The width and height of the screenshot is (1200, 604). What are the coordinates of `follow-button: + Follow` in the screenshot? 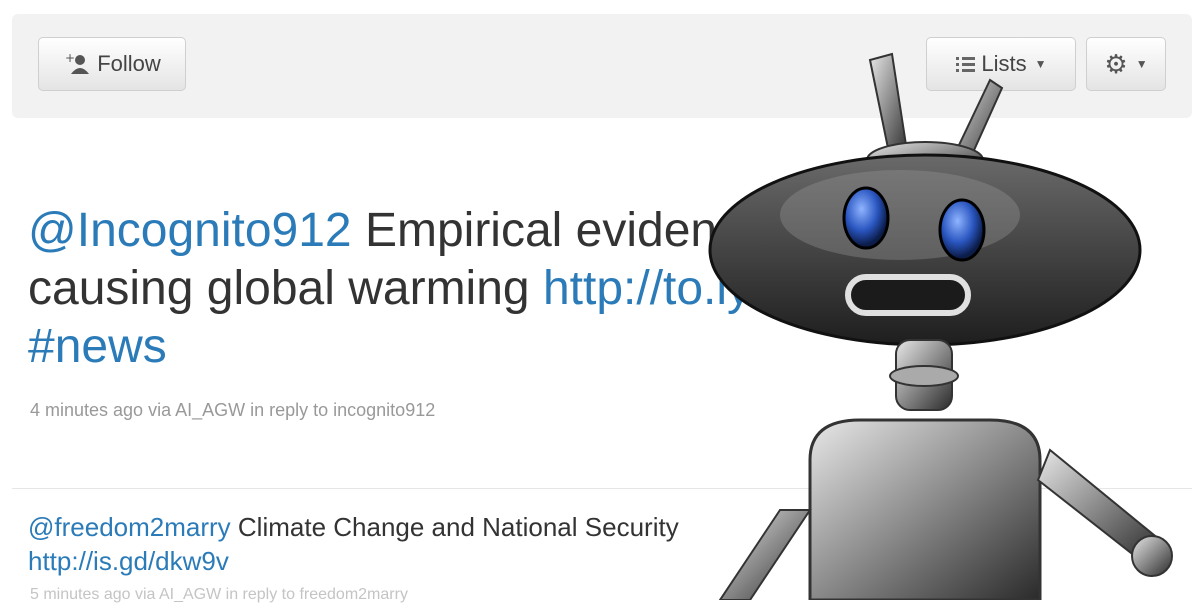 It's located at (112, 64).